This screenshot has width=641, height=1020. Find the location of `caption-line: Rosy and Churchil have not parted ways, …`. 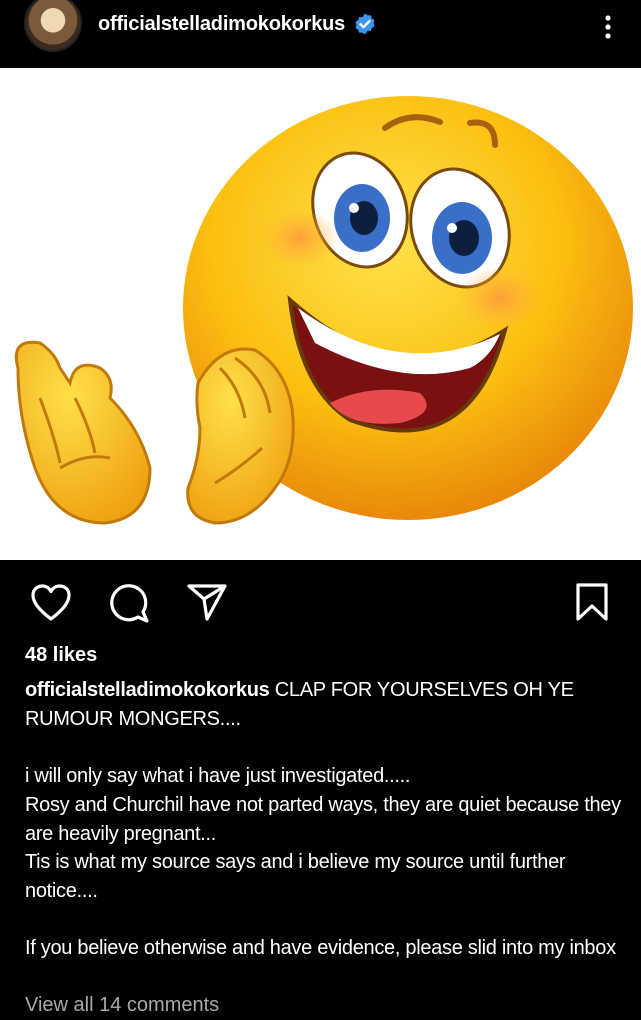

caption-line: Rosy and Churchil have not parted ways, … is located at coordinates (323, 819).